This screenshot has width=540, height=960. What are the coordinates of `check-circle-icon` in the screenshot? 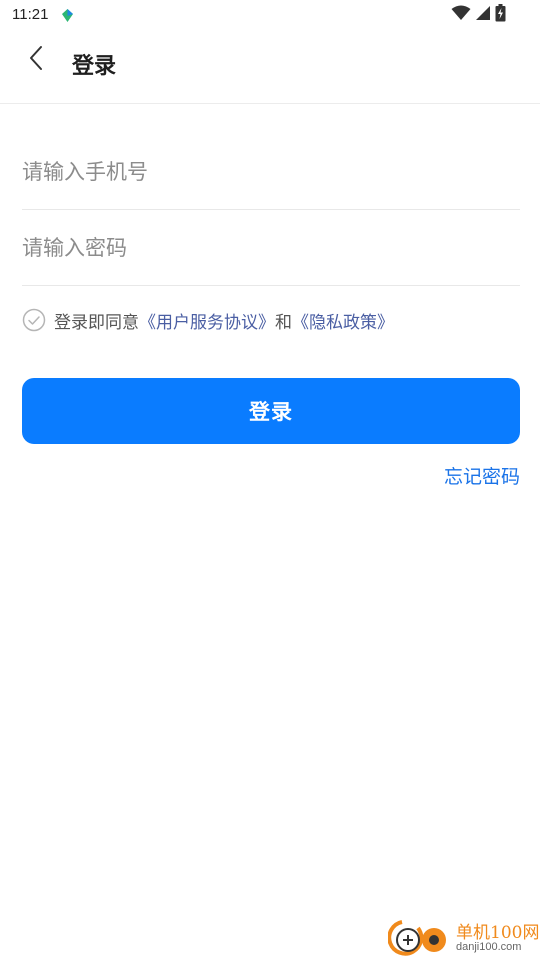 It's located at (34, 320).